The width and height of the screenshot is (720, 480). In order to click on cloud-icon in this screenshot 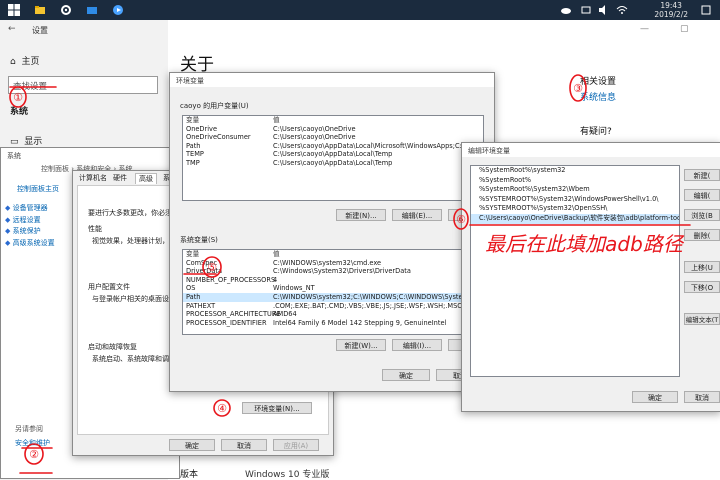, I will do `click(566, 10)`.